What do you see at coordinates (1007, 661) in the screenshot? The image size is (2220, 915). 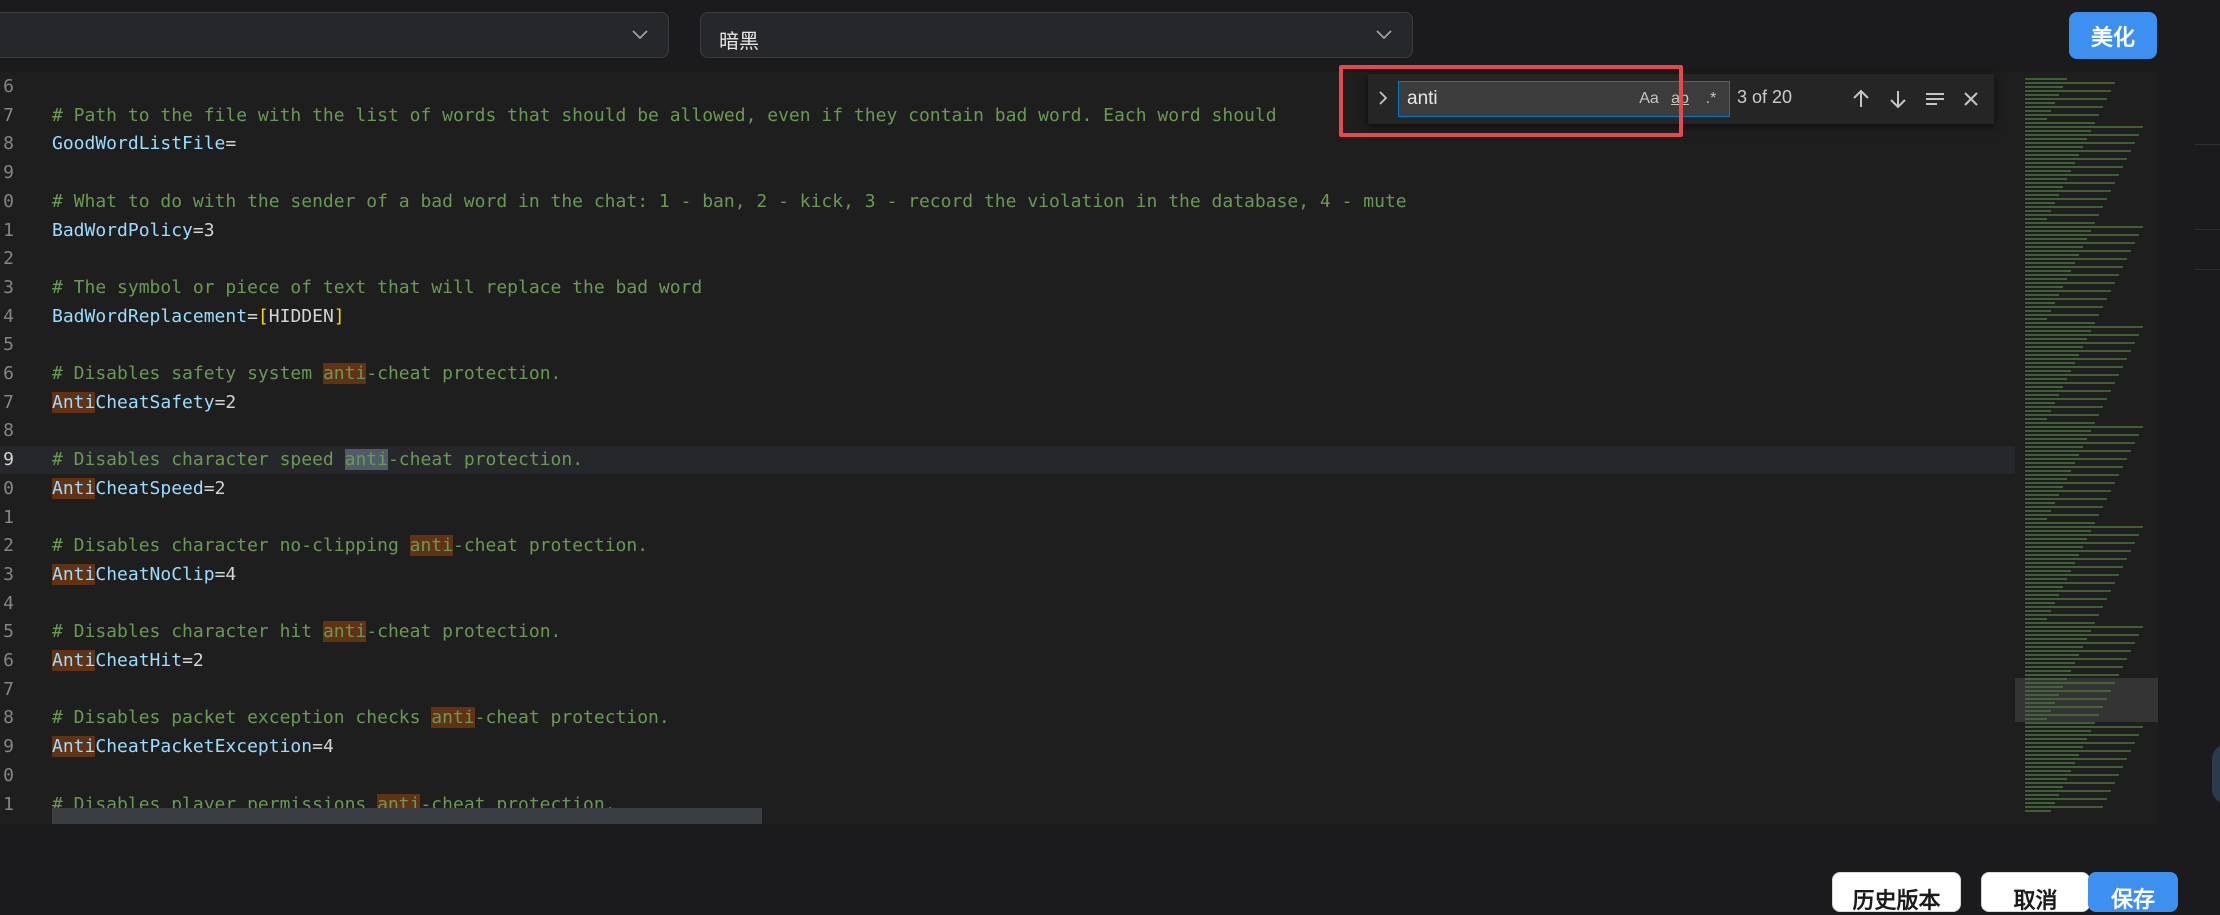 I see `code-line: 6 AntiCheatHit=2` at bounding box center [1007, 661].